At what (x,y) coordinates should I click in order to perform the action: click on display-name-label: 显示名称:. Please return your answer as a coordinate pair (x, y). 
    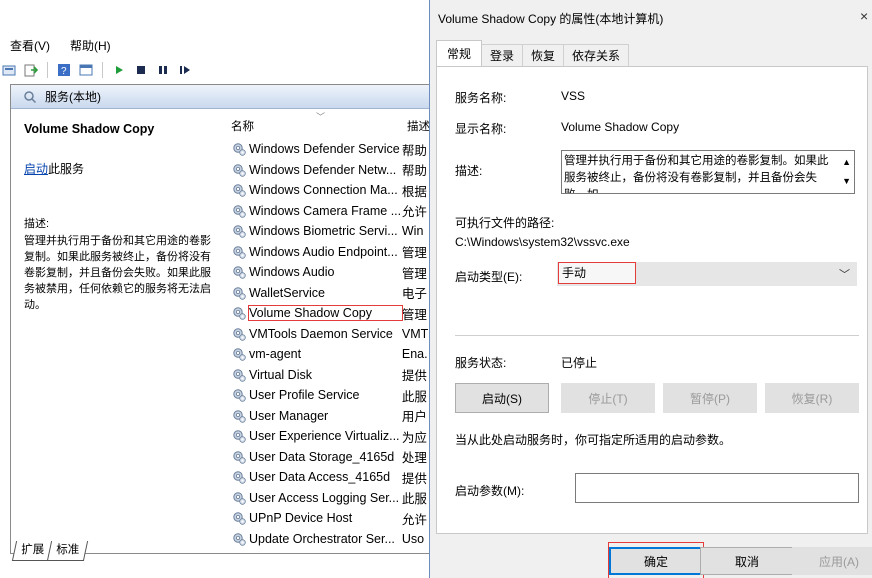
    Looking at the image, I should click on (481, 129).